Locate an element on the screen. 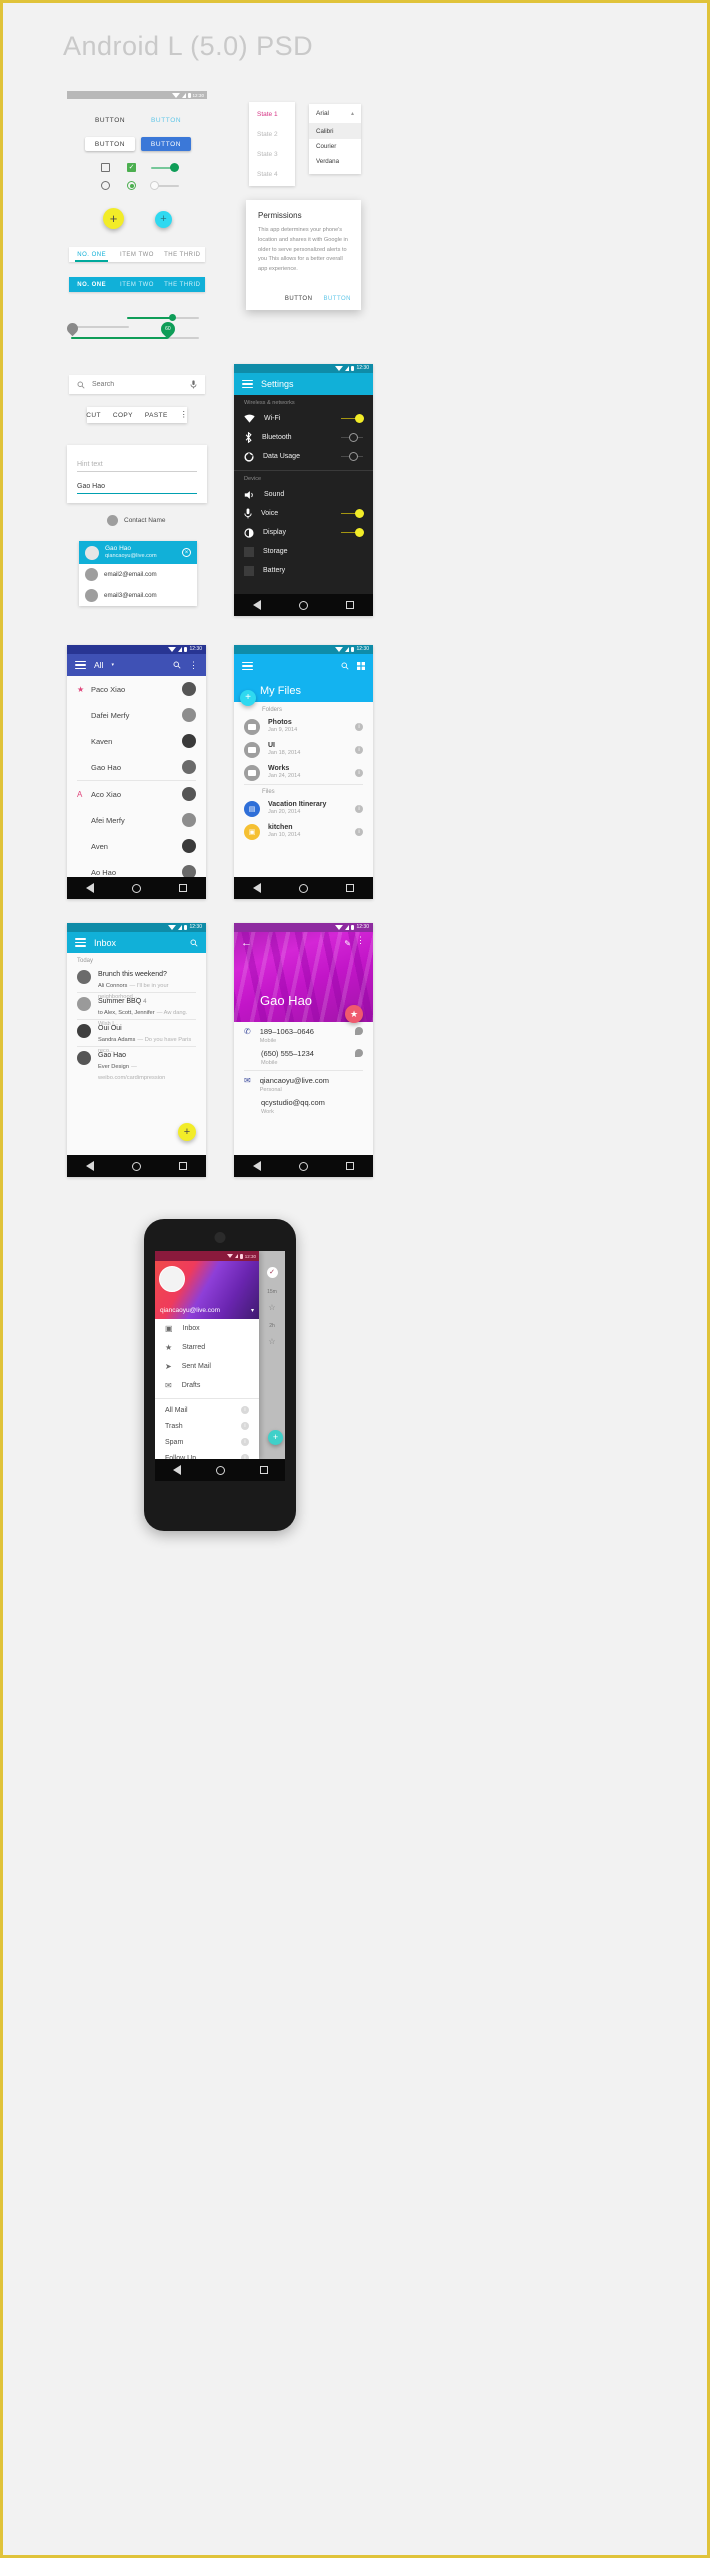 The image size is (710, 2558). settings-row-display: Display is located at coordinates (303, 532).